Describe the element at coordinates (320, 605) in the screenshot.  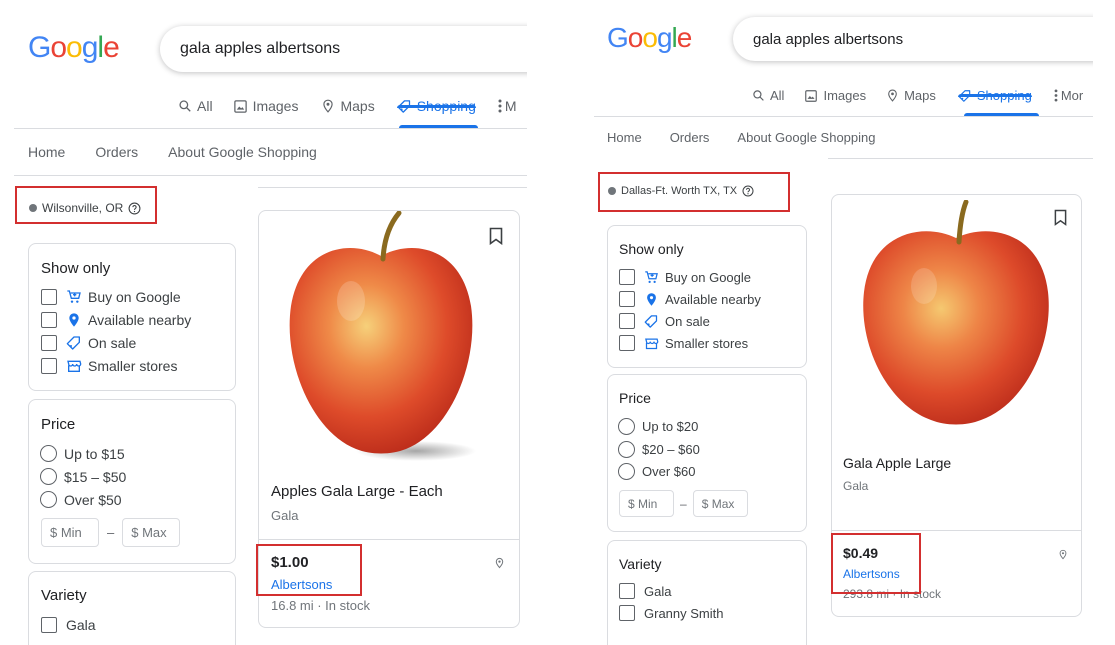
I see `stock-info: 16.8 mi · In stock` at that location.